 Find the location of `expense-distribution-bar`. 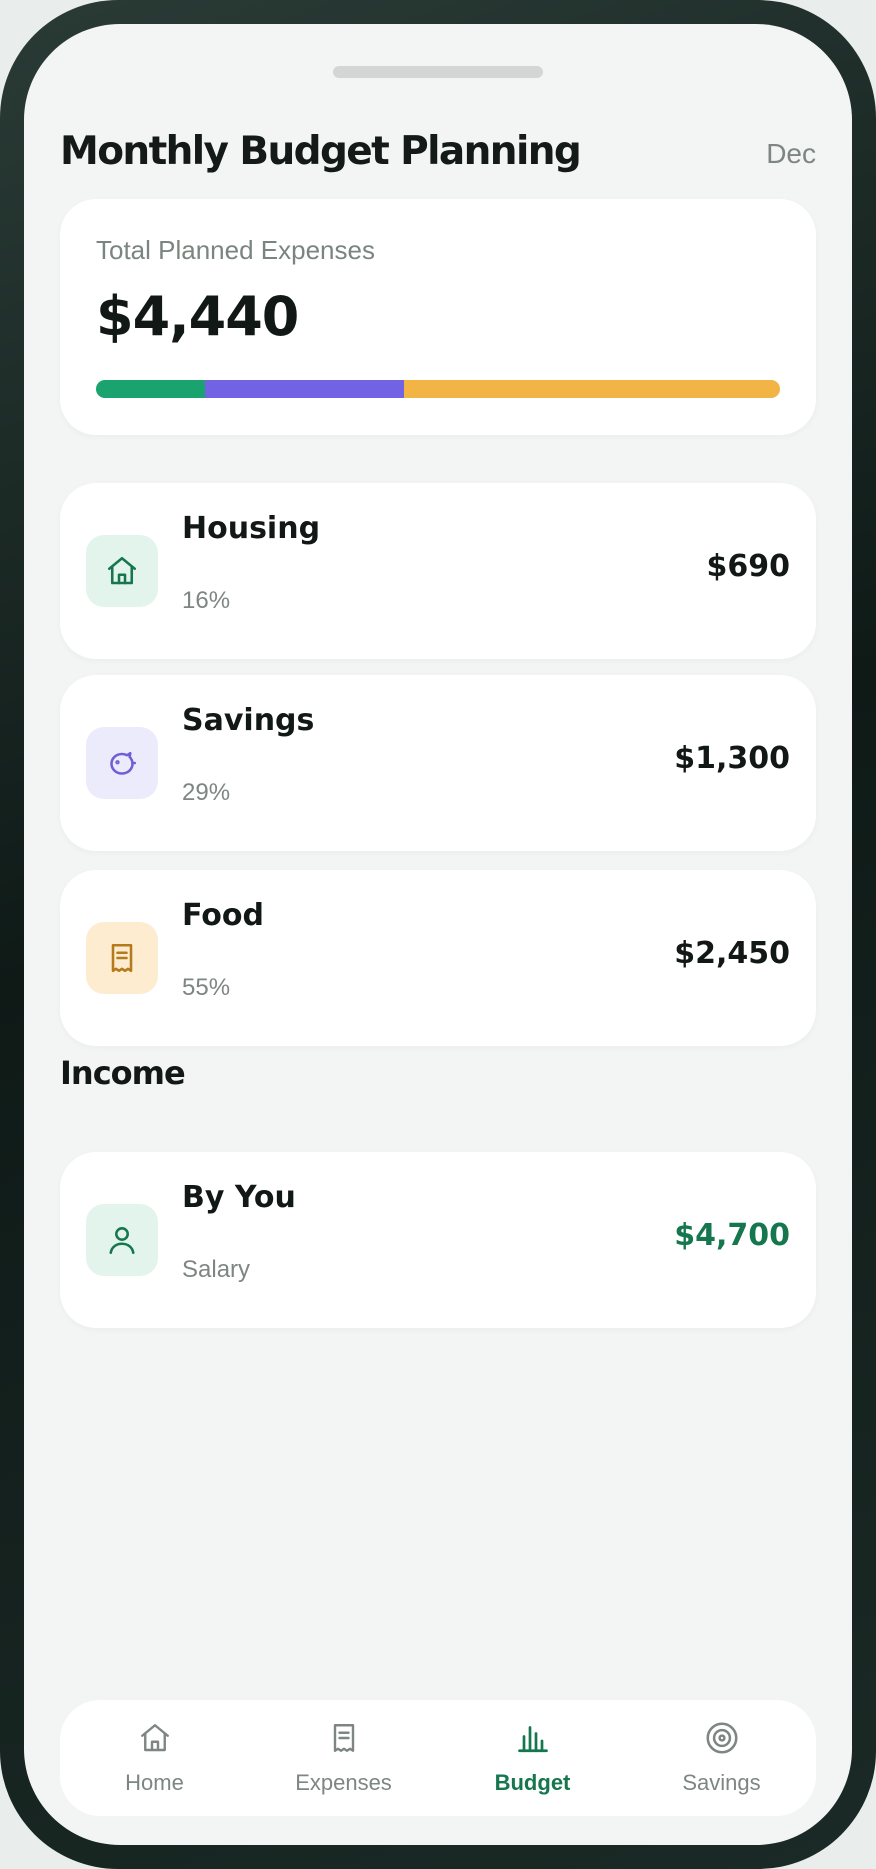

expense-distribution-bar is located at coordinates (438, 389).